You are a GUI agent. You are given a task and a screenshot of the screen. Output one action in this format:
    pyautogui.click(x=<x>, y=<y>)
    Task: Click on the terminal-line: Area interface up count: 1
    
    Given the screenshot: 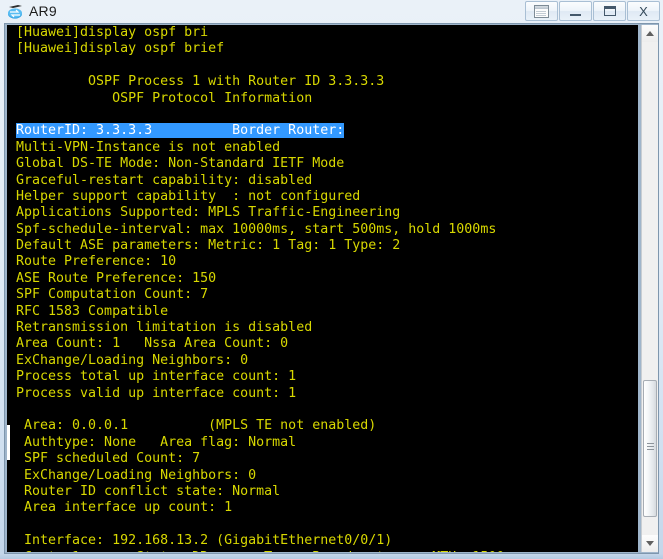 What is the action you would take?
    pyautogui.click(x=124, y=508)
    